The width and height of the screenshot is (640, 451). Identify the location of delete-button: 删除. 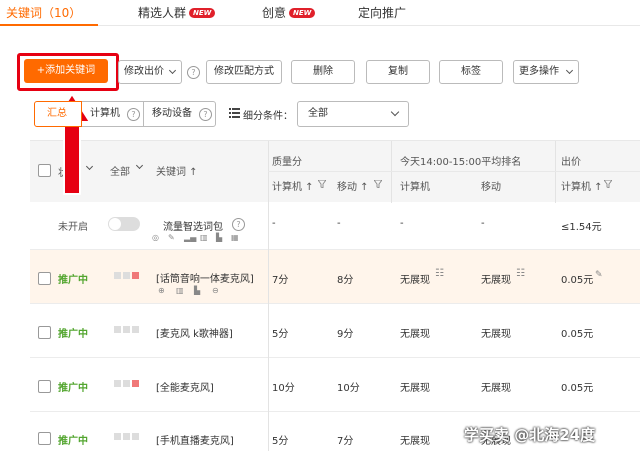
(323, 72).